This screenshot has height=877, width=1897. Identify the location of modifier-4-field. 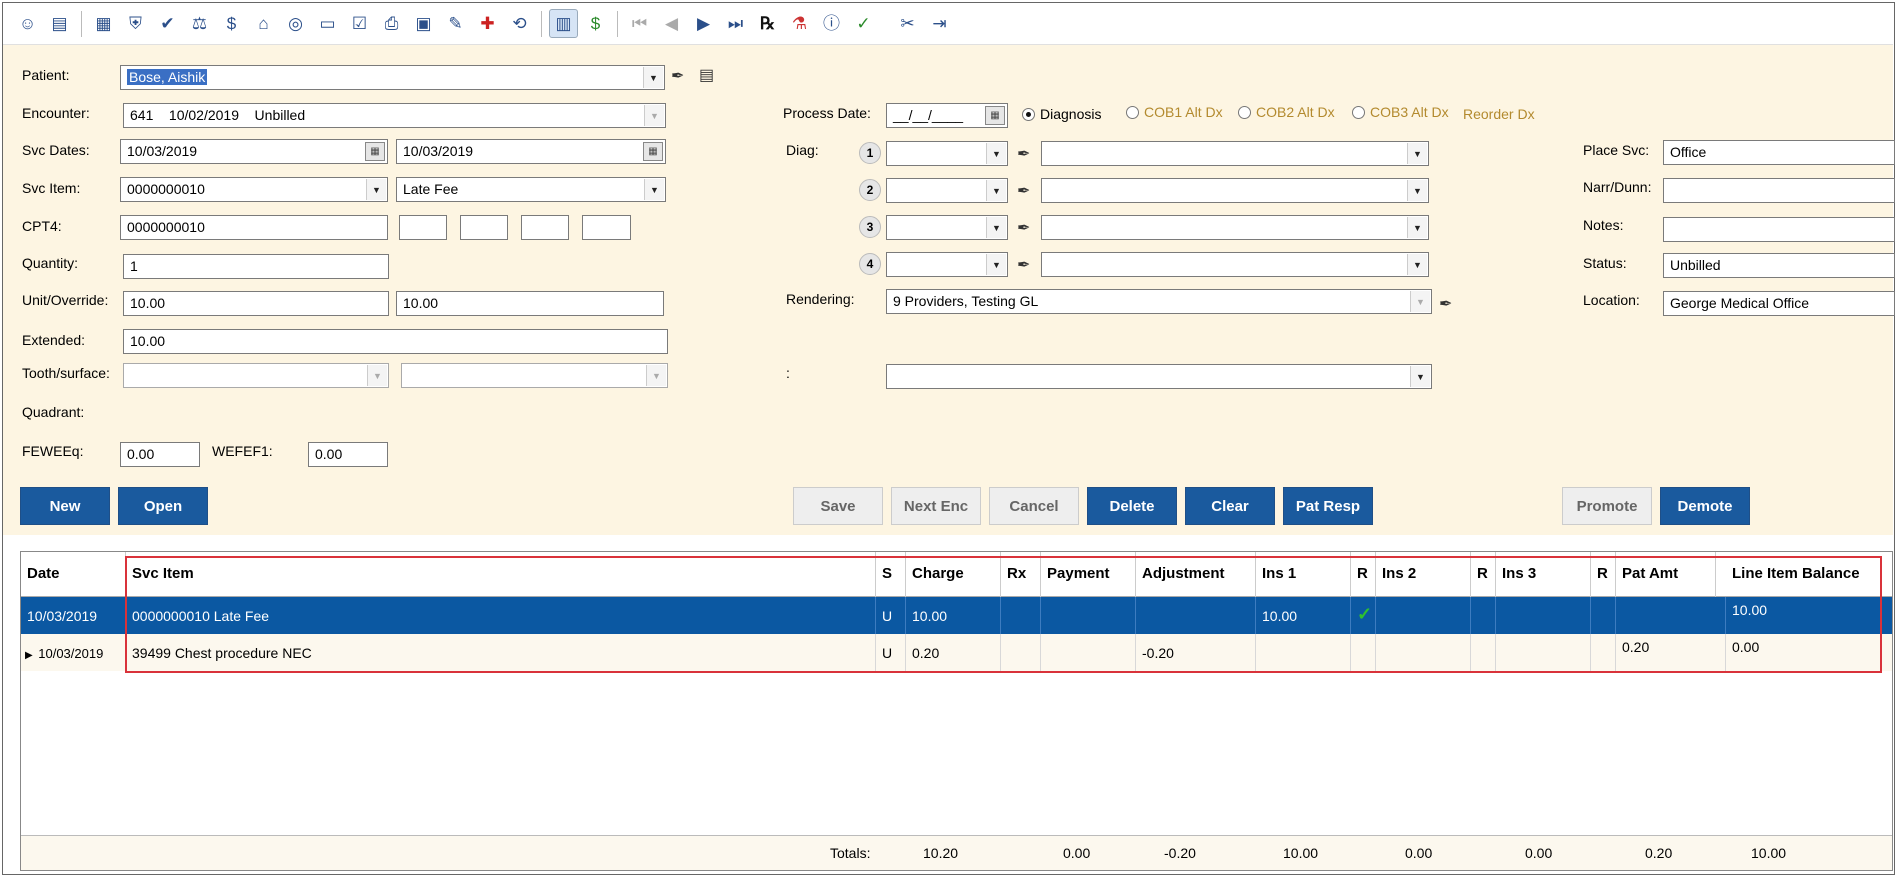
(606, 227).